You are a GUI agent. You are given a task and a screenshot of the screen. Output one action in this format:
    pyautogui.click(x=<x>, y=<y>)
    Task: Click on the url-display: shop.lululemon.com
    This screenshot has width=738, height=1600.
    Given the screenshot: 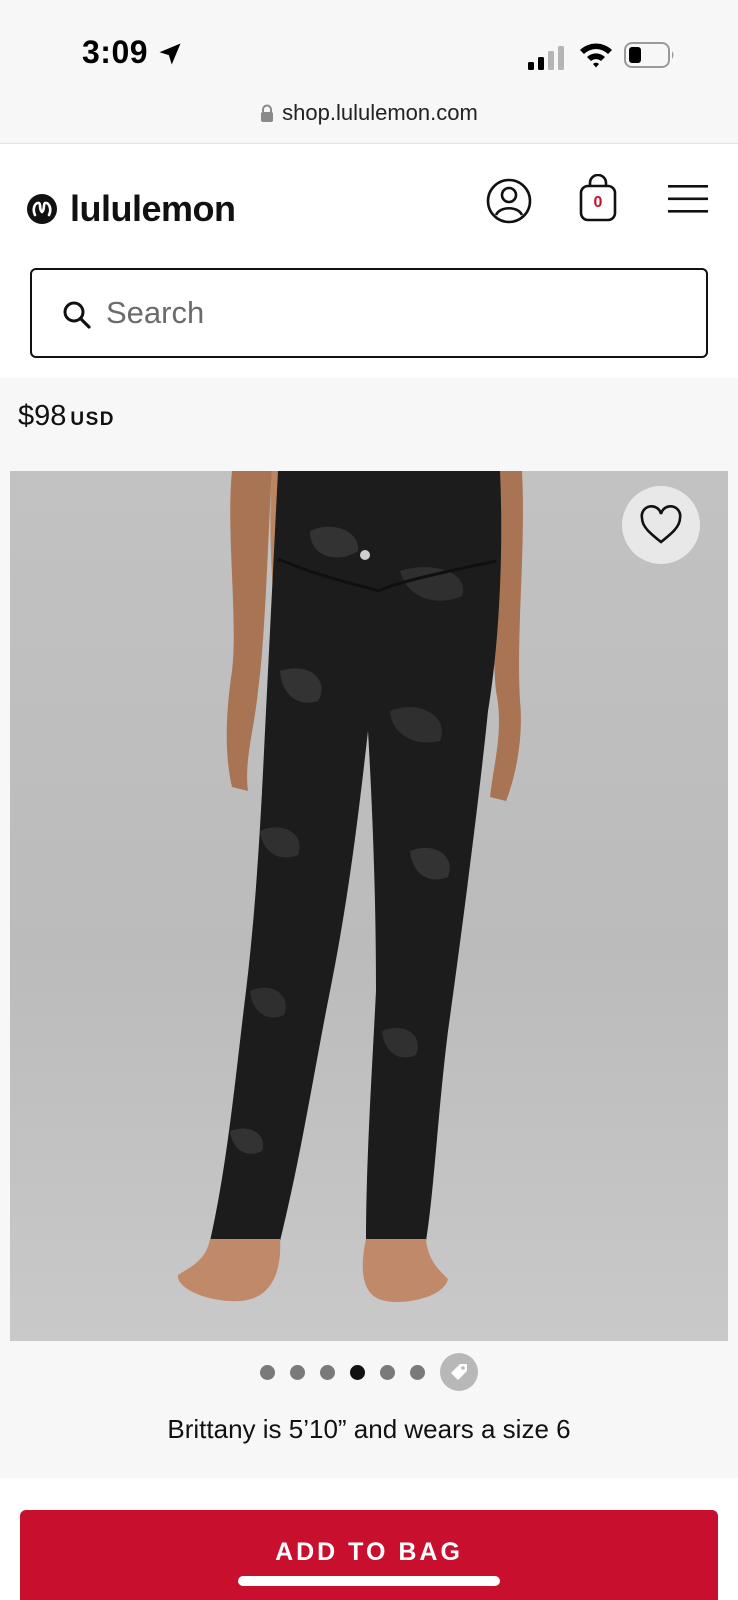 What is the action you would take?
    pyautogui.click(x=369, y=113)
    